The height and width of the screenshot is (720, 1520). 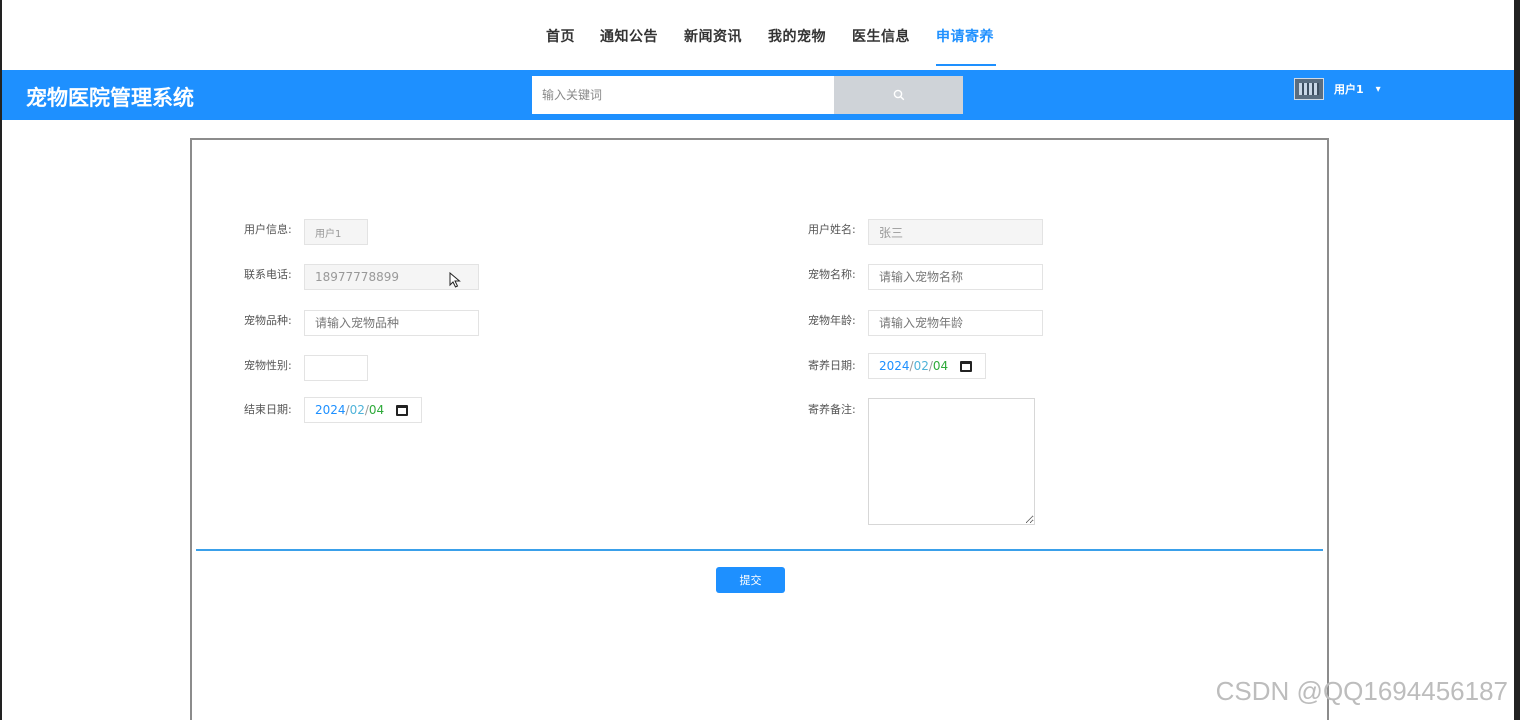 What do you see at coordinates (268, 229) in the screenshot?
I see `user-info-label: 用户信息:` at bounding box center [268, 229].